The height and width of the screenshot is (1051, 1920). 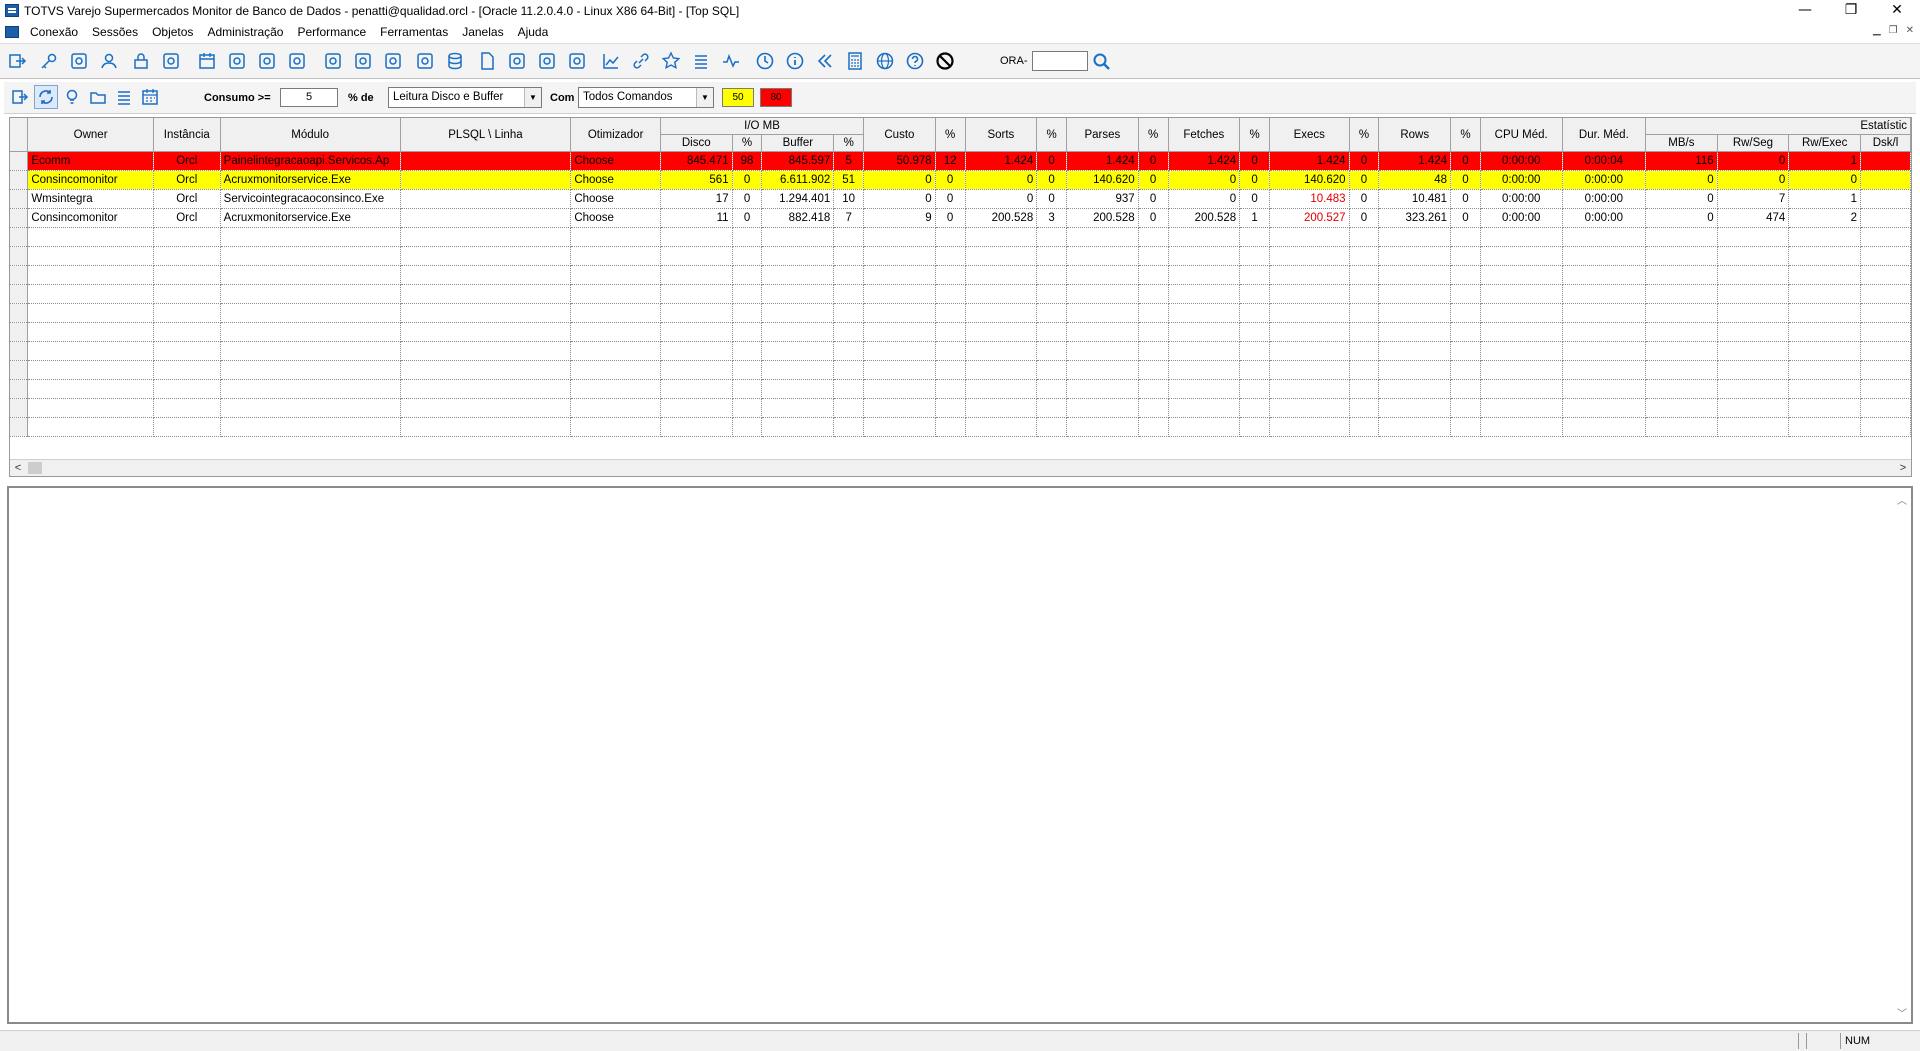 What do you see at coordinates (267, 61) in the screenshot?
I see `box-icon` at bounding box center [267, 61].